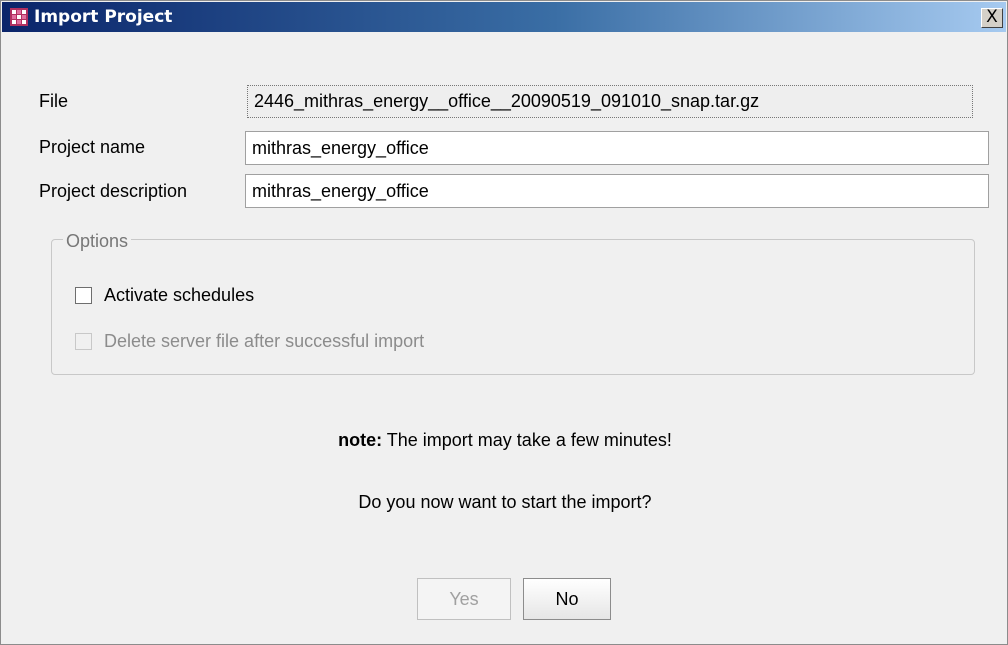 The height and width of the screenshot is (645, 1008). Describe the element at coordinates (617, 191) in the screenshot. I see `project-description-input` at that location.